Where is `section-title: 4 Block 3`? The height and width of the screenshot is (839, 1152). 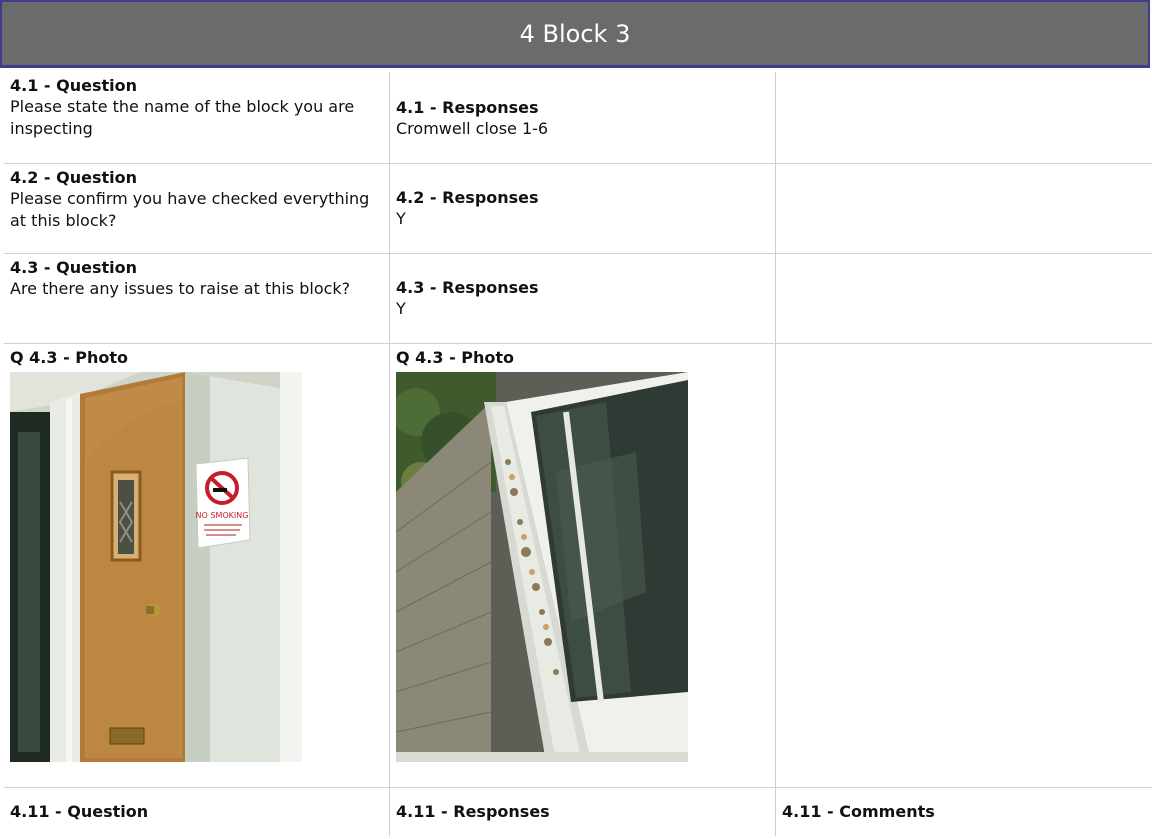 section-title: 4 Block 3 is located at coordinates (575, 33).